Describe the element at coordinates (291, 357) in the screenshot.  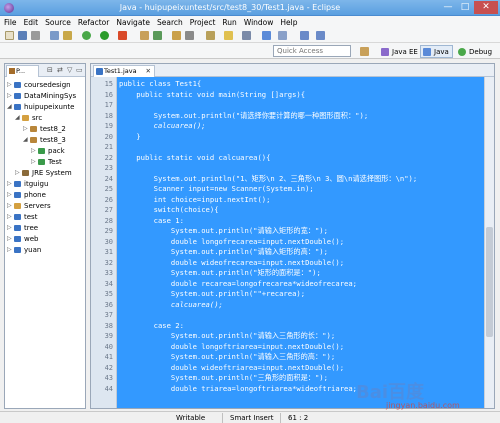
I see `code-line: 41 System.out.println("请输入三角形的高：");` at that location.